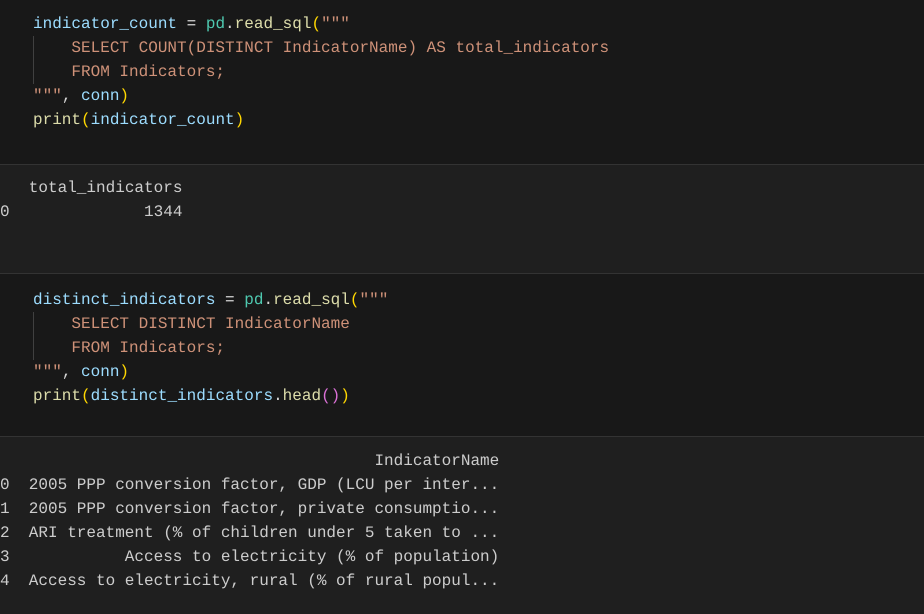 This screenshot has width=924, height=614. I want to click on table-cell-text: Access to electricity (% of population), so click(312, 557).